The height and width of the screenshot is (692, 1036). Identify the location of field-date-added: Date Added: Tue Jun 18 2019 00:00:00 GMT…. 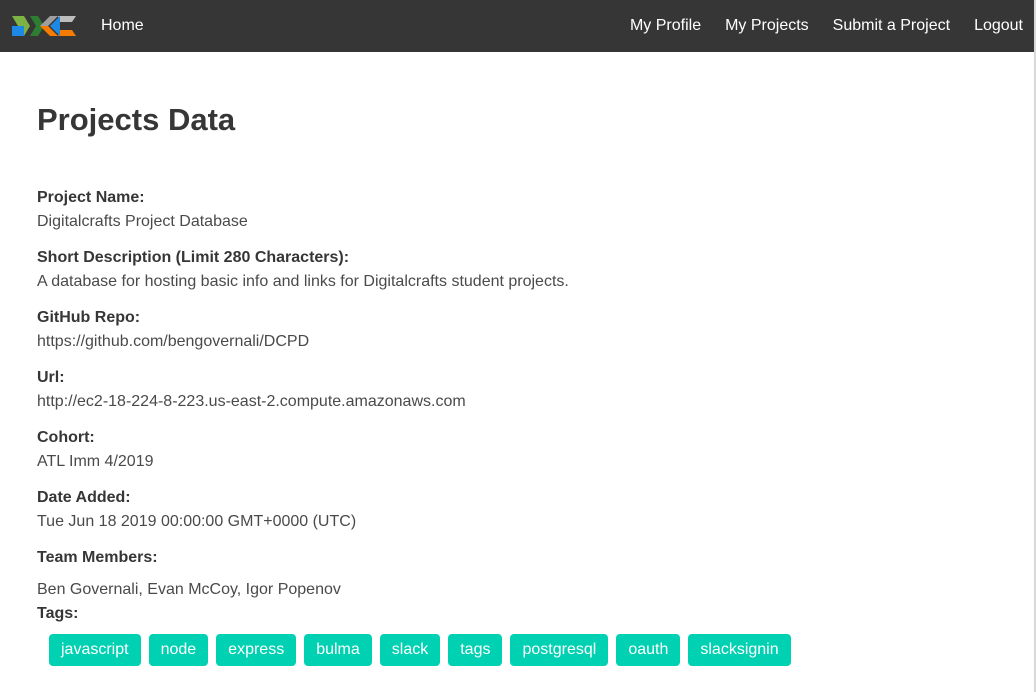
(527, 510).